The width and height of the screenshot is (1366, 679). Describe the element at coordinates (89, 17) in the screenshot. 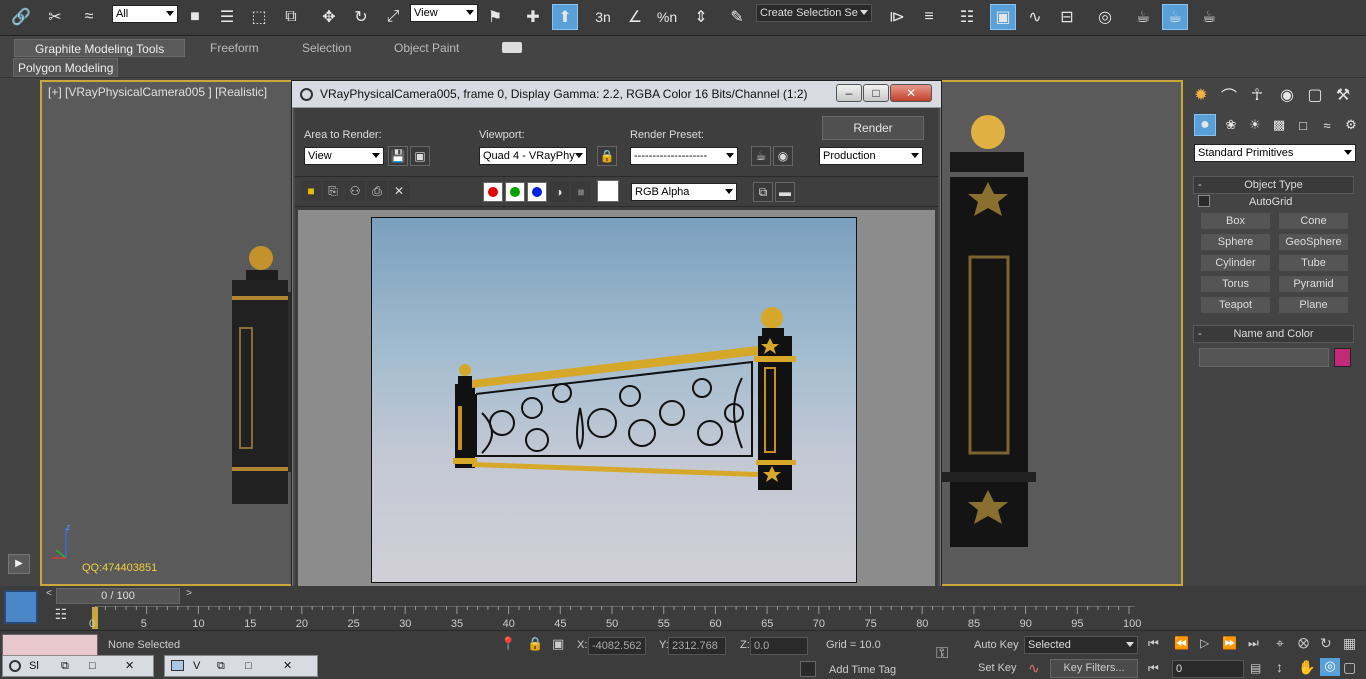

I see `bind-spacewarp-icon: ≈` at that location.